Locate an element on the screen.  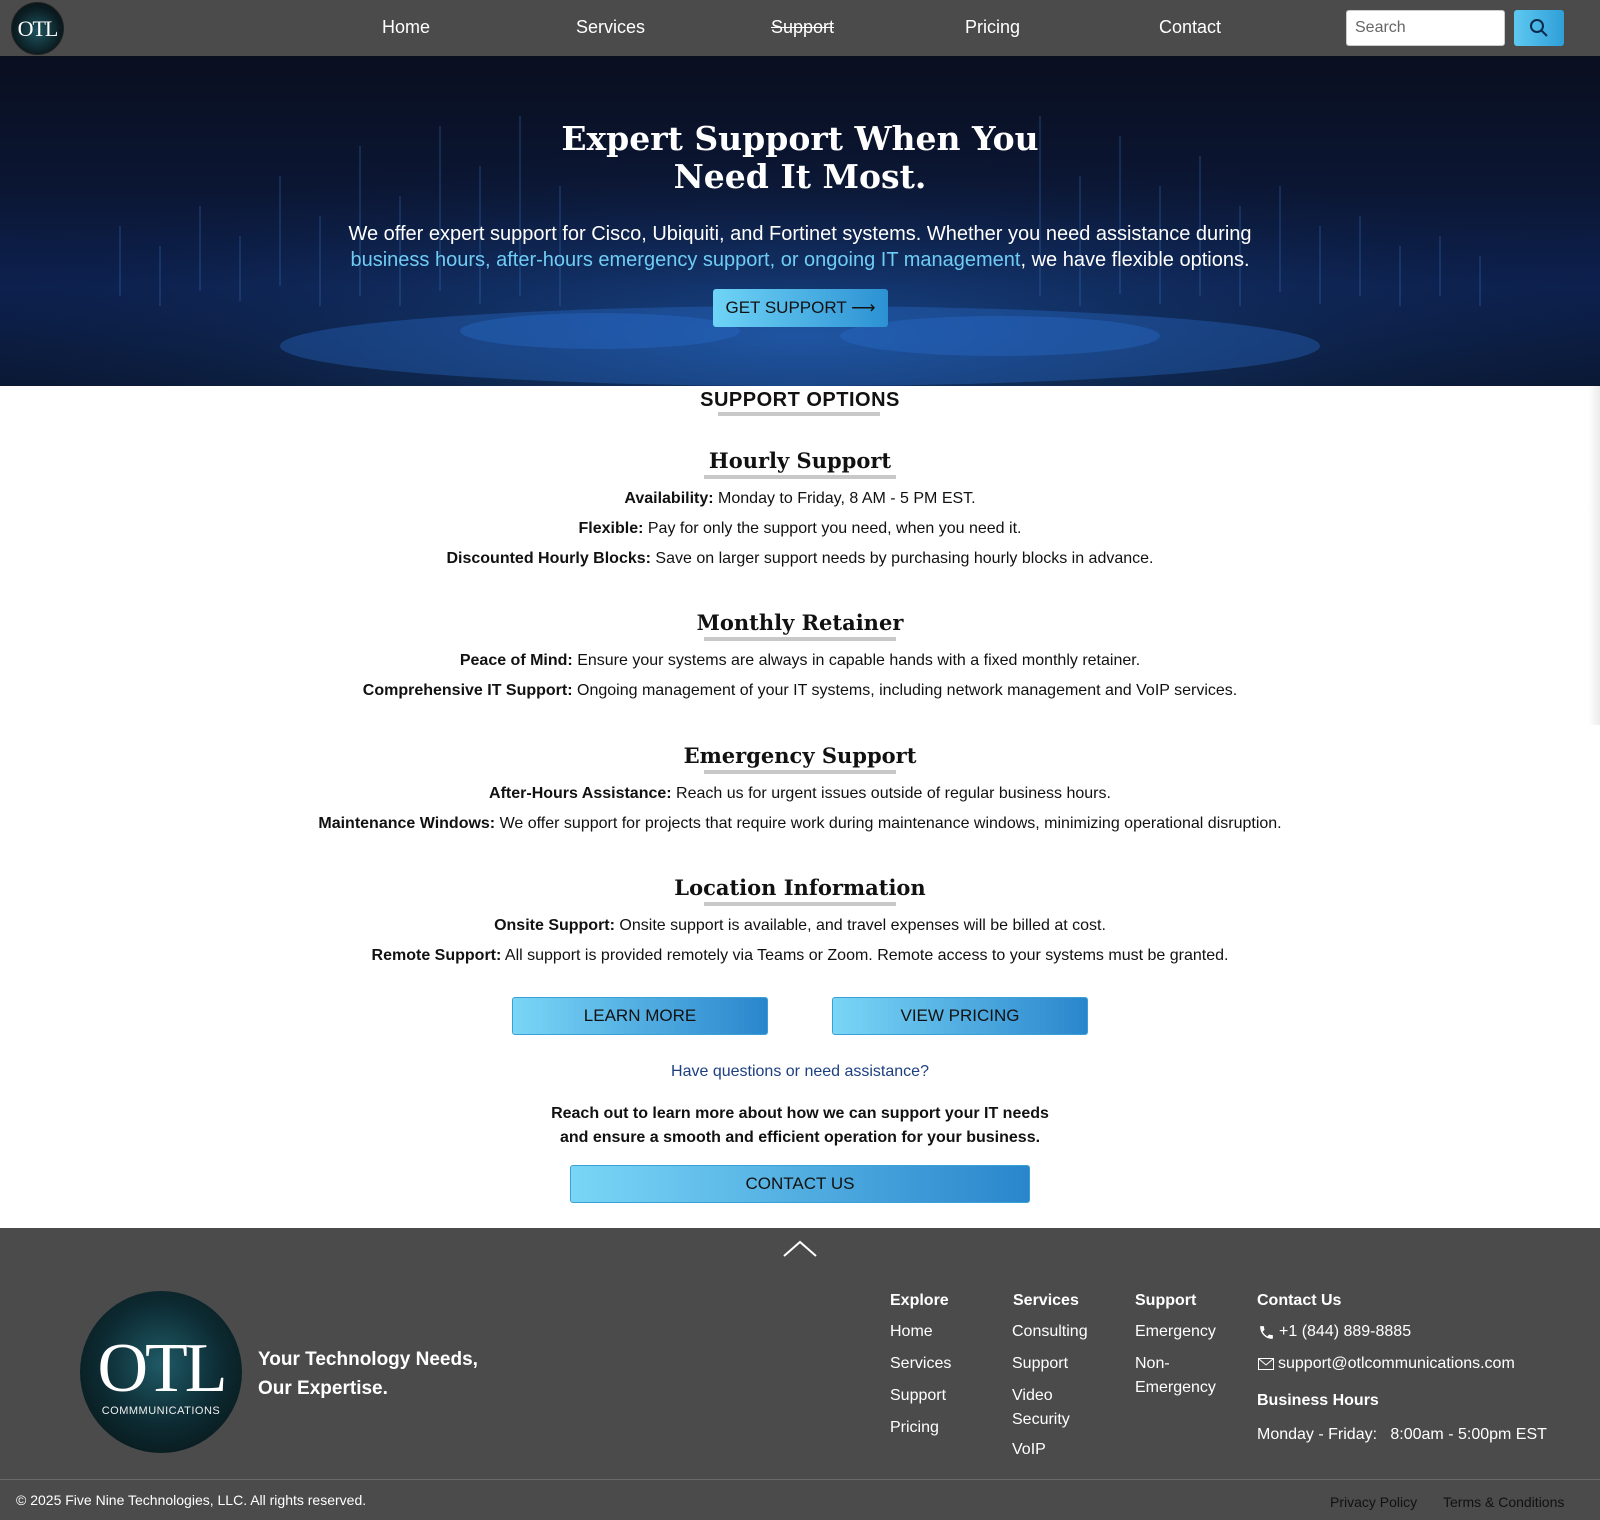
footer-link-pricing: Pricing is located at coordinates (914, 1428).